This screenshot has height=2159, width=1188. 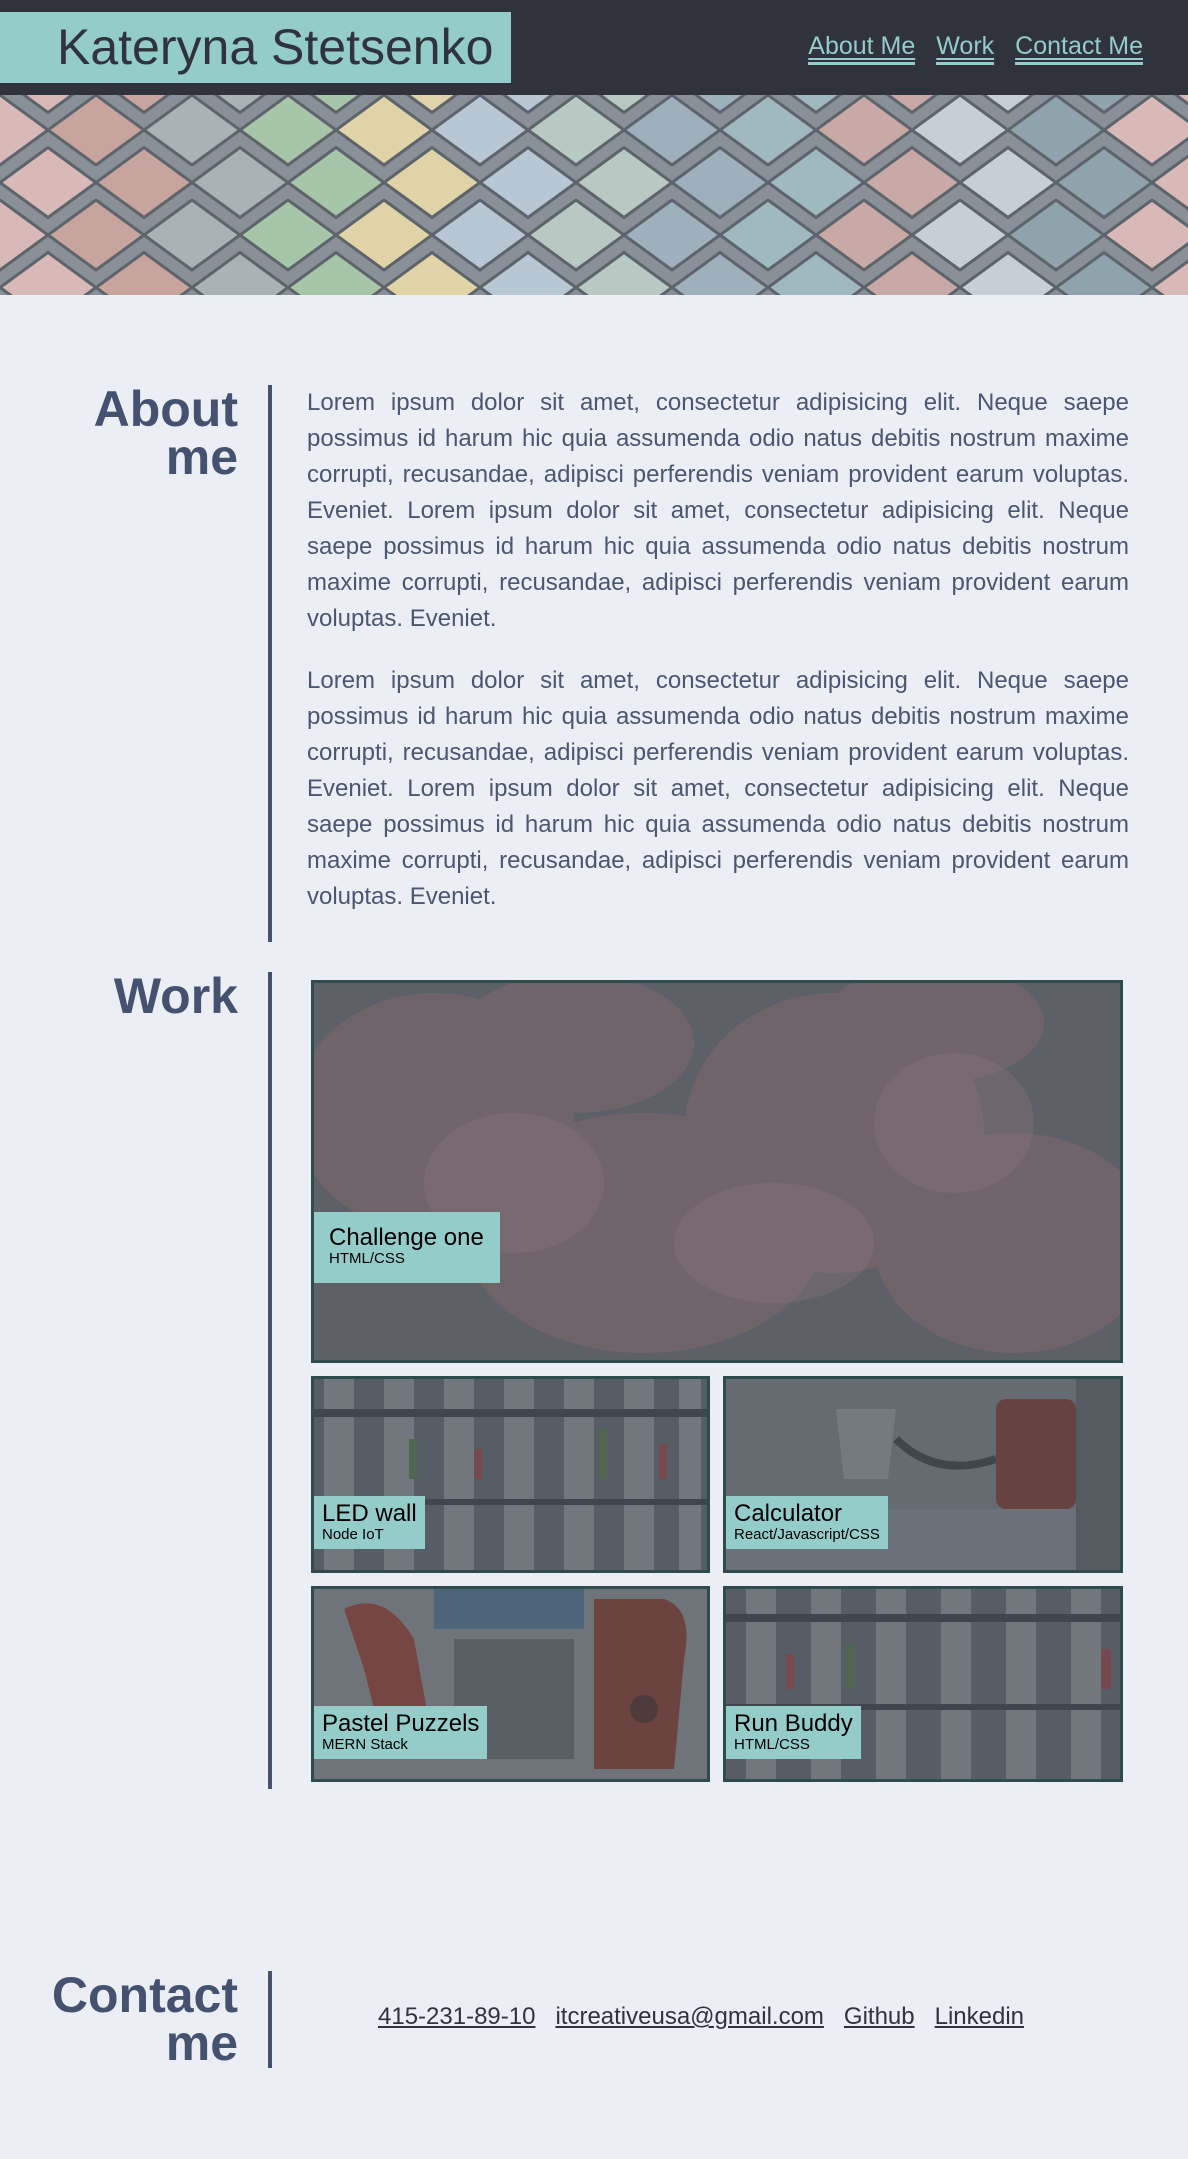 I want to click on project-label: Challenge one HTML/CSS, so click(x=407, y=1247).